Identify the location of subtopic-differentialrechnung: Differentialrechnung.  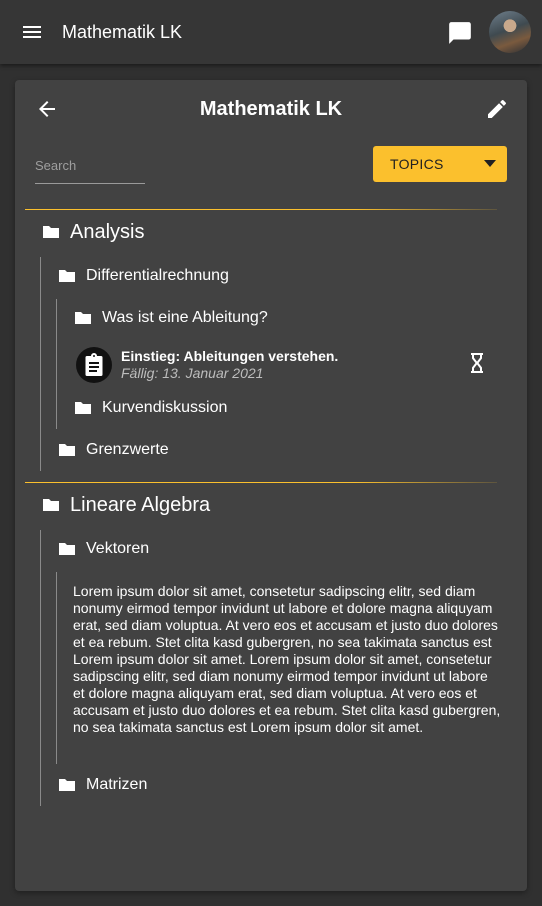
(143, 276).